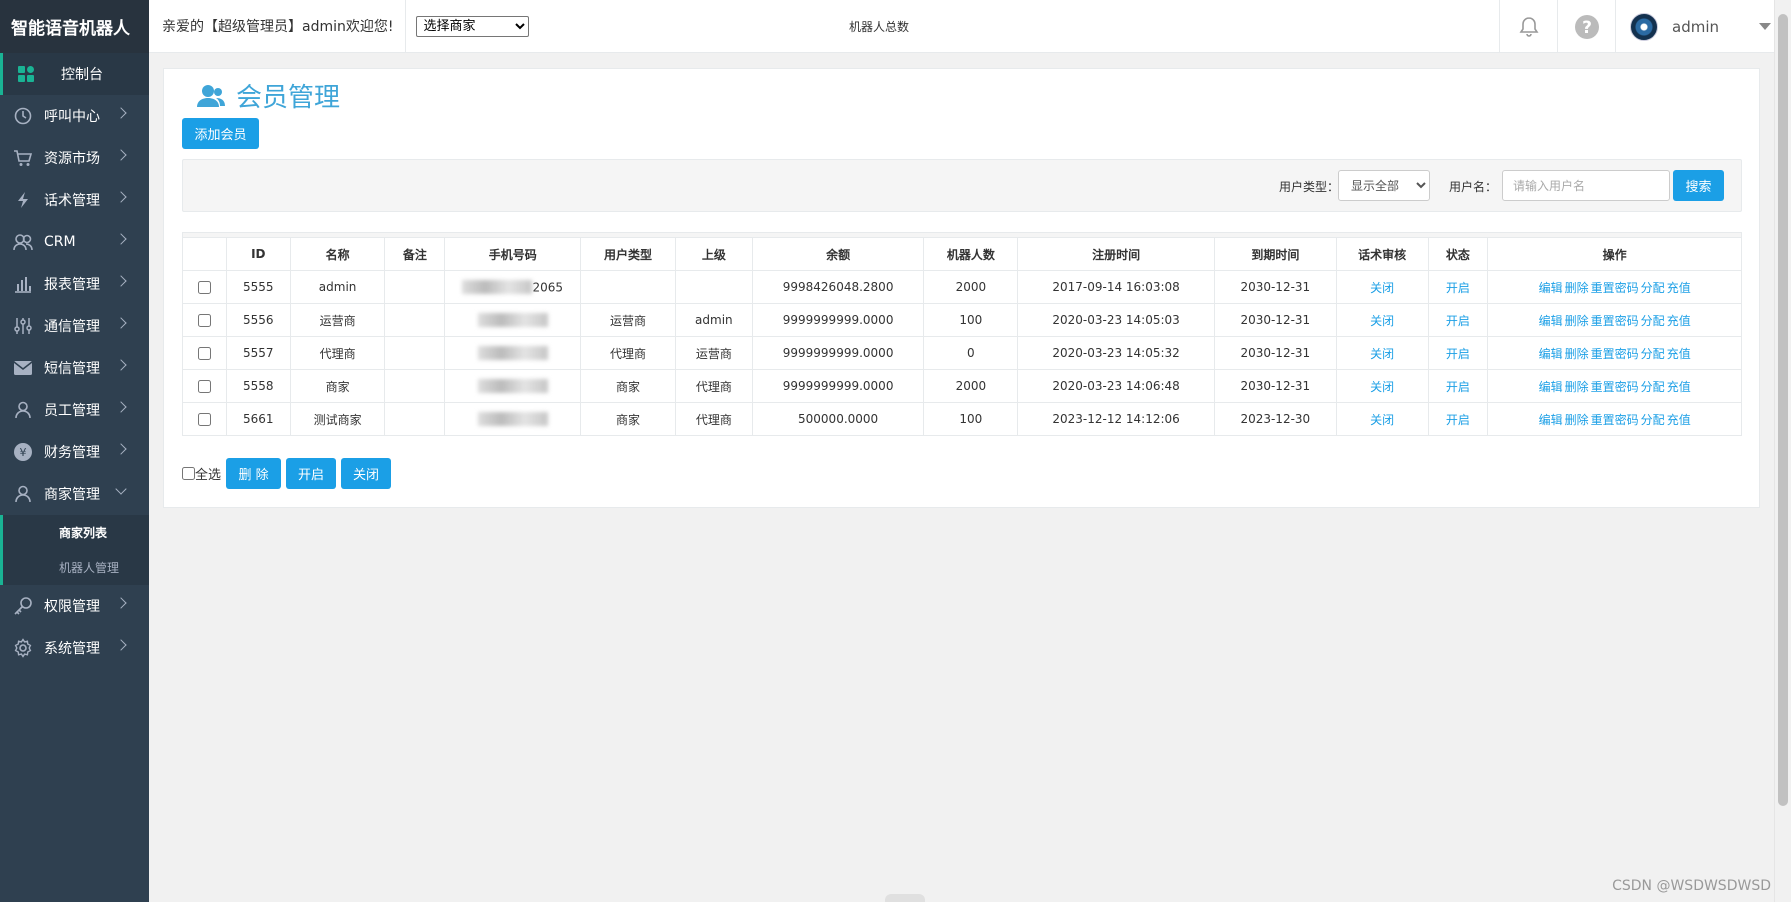 Image resolution: width=1791 pixels, height=902 pixels. What do you see at coordinates (220, 133) in the screenshot?
I see `add-member-button: 添加会员` at bounding box center [220, 133].